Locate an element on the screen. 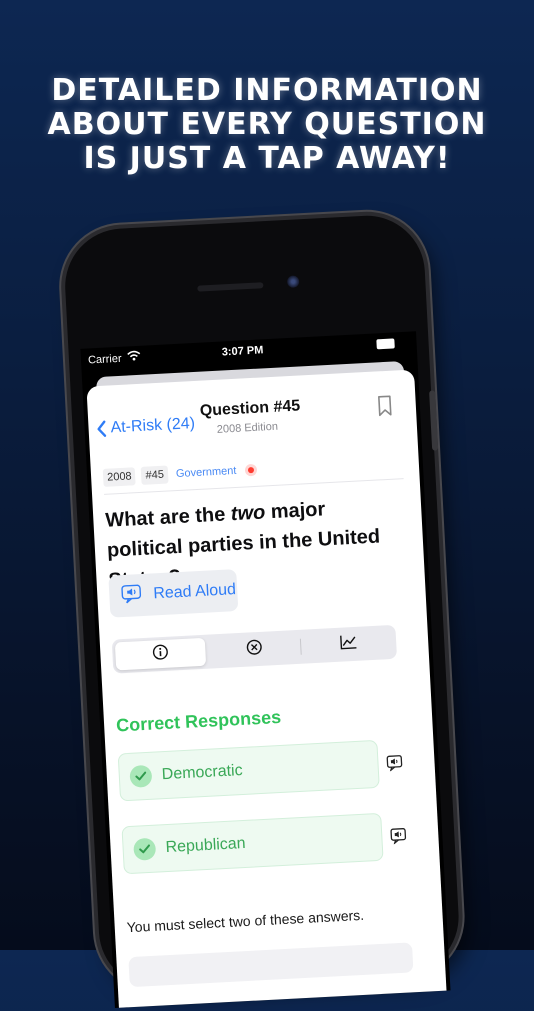  answer-label: Republican is located at coordinates (206, 845).